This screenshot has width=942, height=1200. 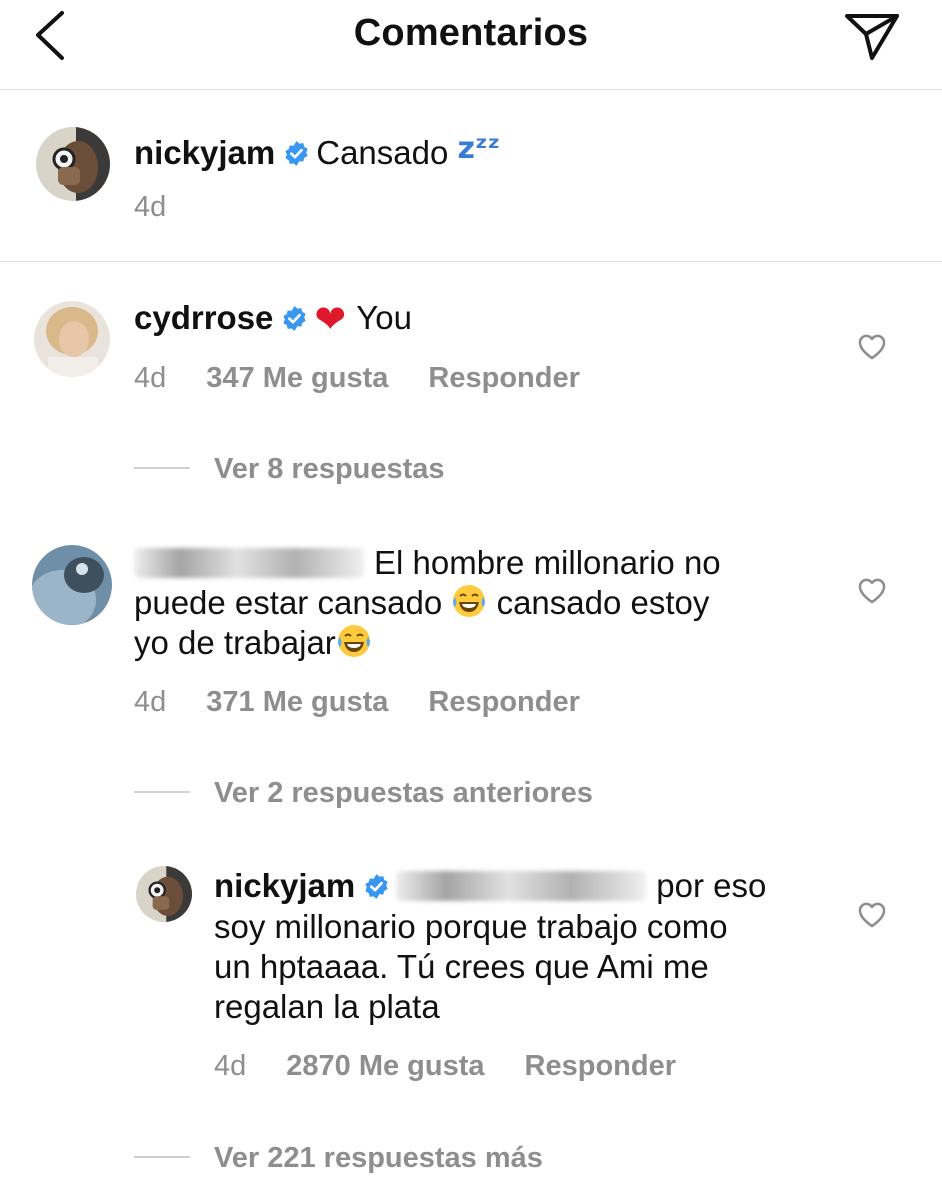 I want to click on comment-text-line: cydrrose ❤ You, so click(x=273, y=318).